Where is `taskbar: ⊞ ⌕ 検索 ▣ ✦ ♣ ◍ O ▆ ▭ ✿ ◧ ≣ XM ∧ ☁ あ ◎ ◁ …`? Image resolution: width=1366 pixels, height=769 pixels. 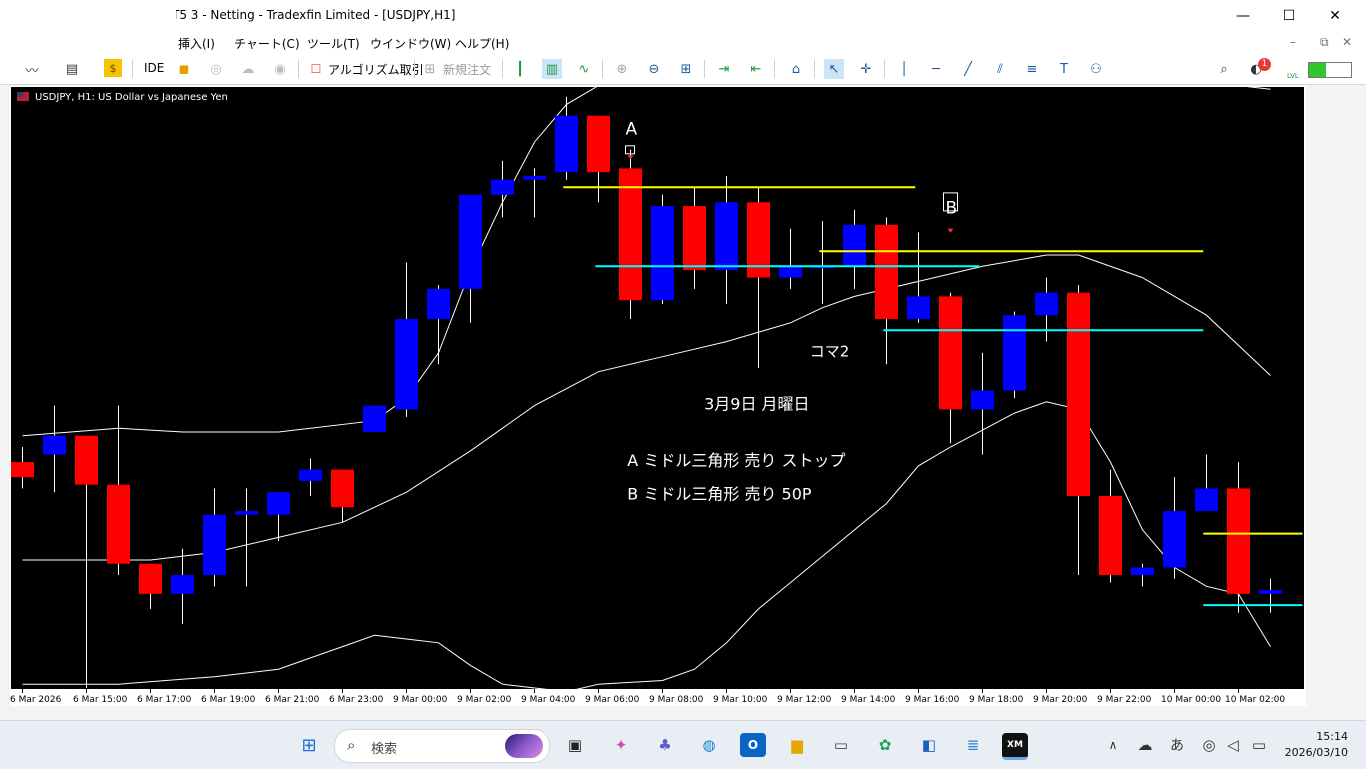
taskbar: ⊞ ⌕ 検索 ▣ ✦ ♣ ◍ O ▆ ▭ ✿ ◧ ≣ XM ∧ ☁ あ ◎ ◁ … is located at coordinates (683, 744).